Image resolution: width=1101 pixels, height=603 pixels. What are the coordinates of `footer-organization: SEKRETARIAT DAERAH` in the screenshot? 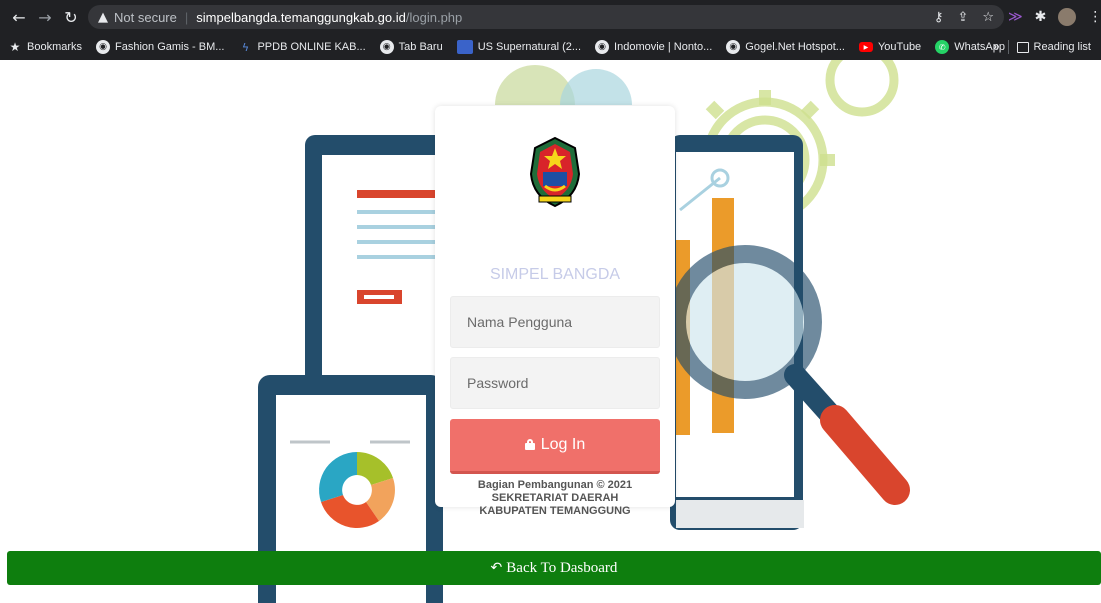 It's located at (555, 498).